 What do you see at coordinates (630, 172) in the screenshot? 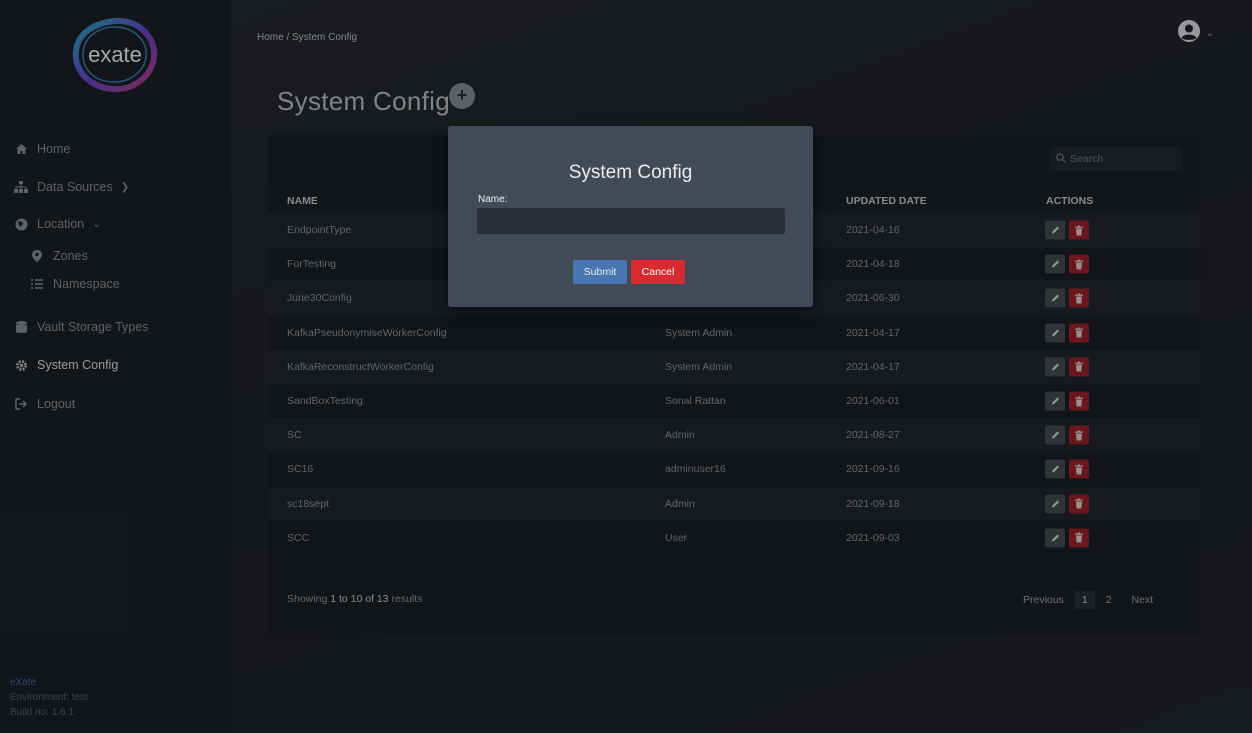
I see `modal-title: System Config` at bounding box center [630, 172].